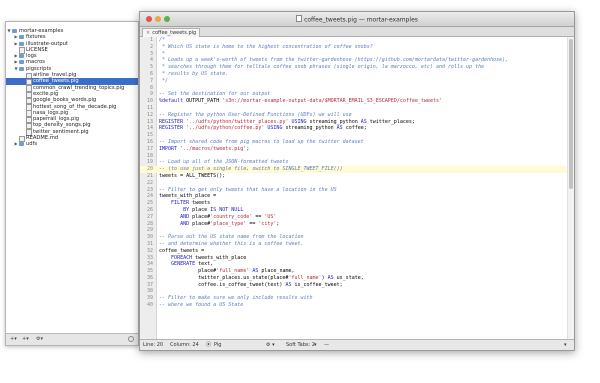 Image resolution: width=600 pixels, height=383 pixels. Describe the element at coordinates (356, 291) in the screenshot. I see `code-line: 38` at that location.